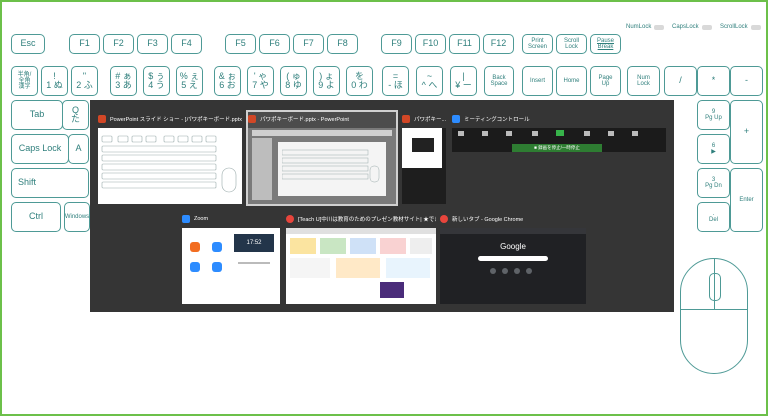  What do you see at coordinates (156, 81) in the screenshot?
I see `key-4: $ ぅ 4 う` at bounding box center [156, 81].